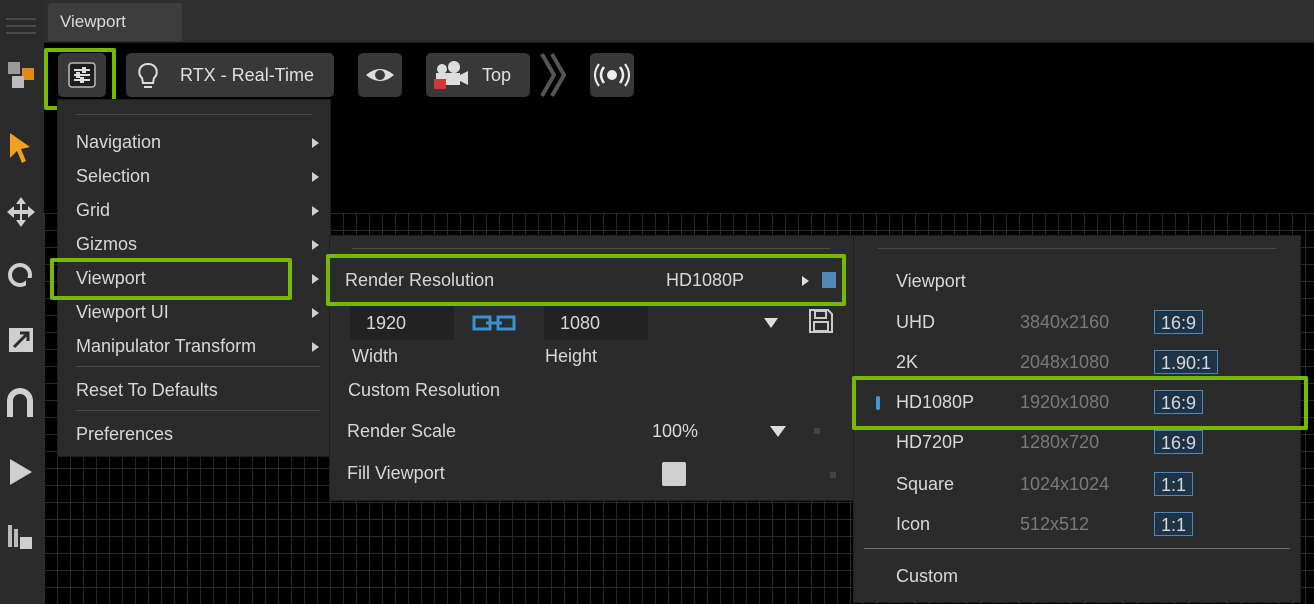  I want to click on expand-chevron-icon, so click(553, 75).